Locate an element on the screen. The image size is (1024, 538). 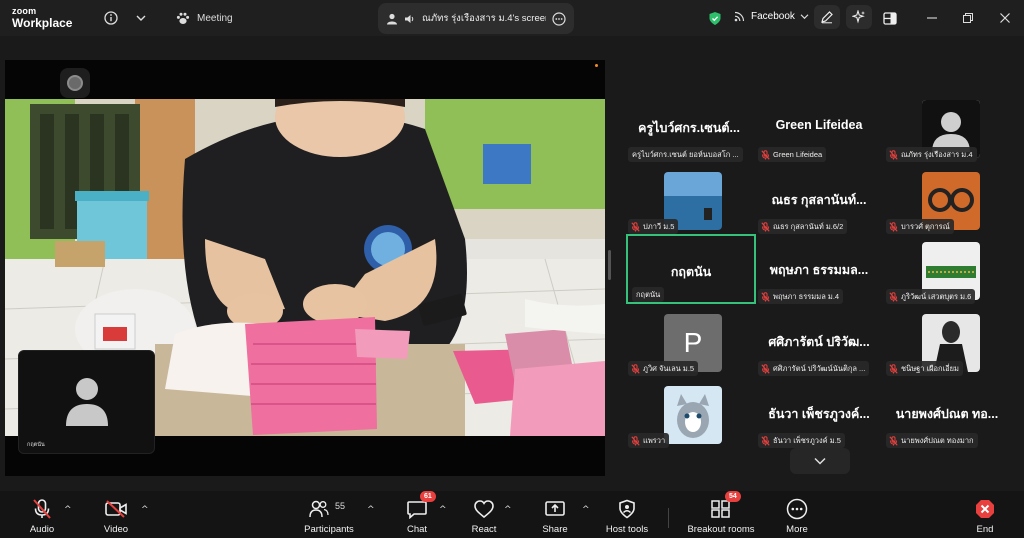
participant-tile: ปภาวี ม.5 is located at coordinates (689, 199).